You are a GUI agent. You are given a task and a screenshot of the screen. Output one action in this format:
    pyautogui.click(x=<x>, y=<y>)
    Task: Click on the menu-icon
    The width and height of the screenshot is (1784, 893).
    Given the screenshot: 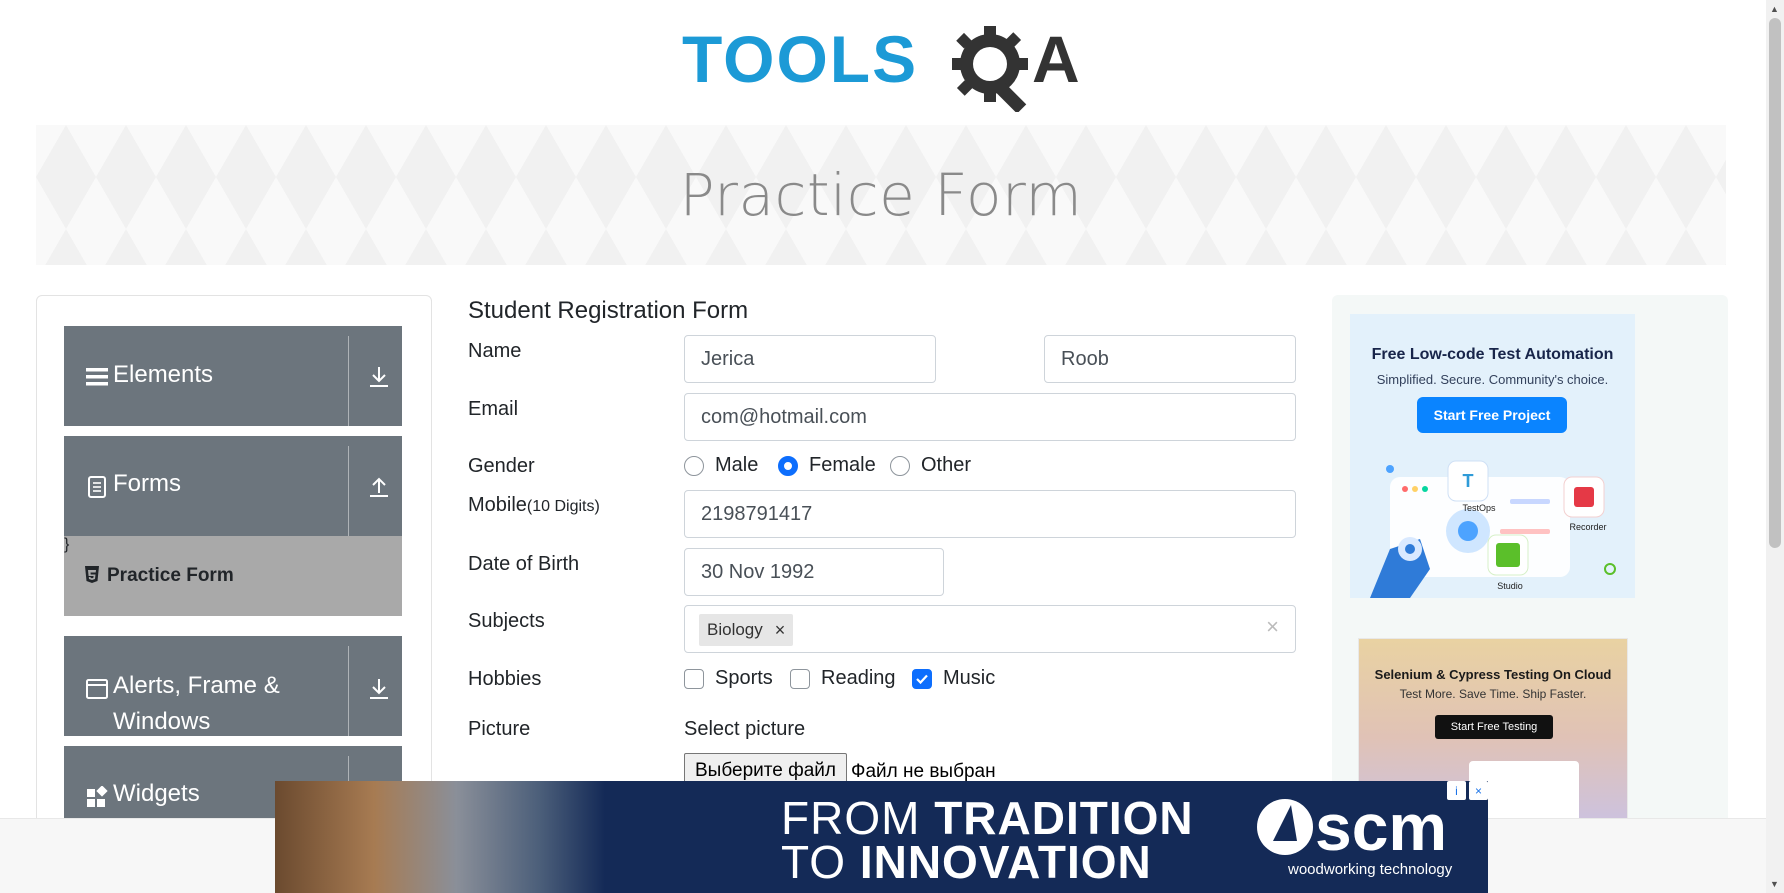 What is the action you would take?
    pyautogui.click(x=97, y=377)
    